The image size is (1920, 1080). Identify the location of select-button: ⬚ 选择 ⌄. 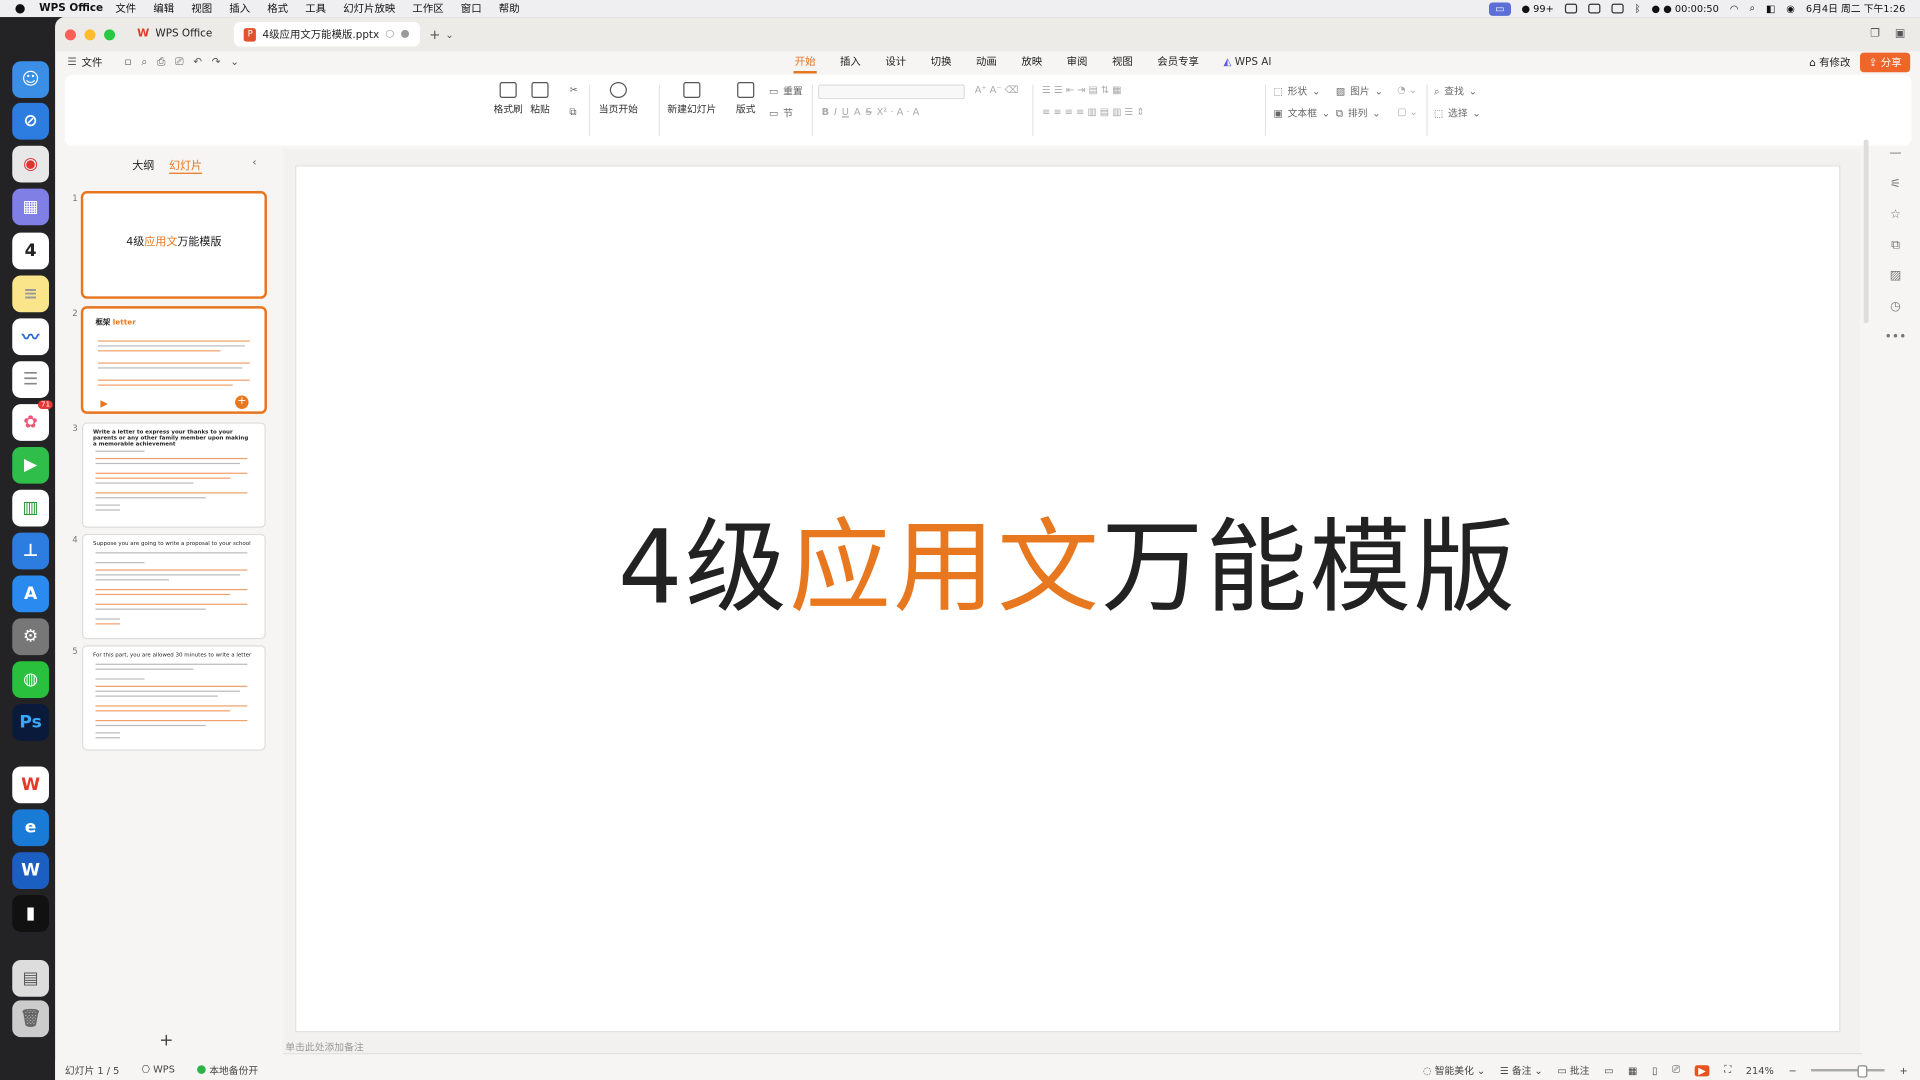
(1457, 113).